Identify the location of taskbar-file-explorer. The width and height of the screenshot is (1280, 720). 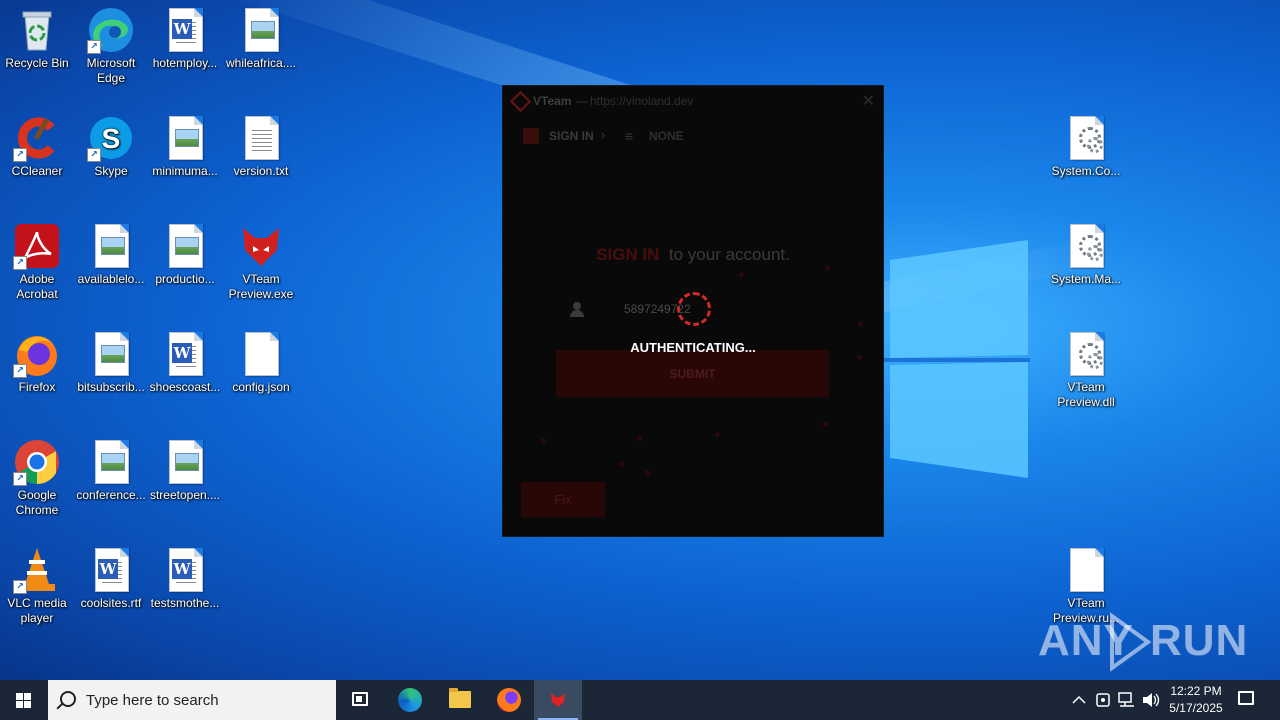
(460, 700).